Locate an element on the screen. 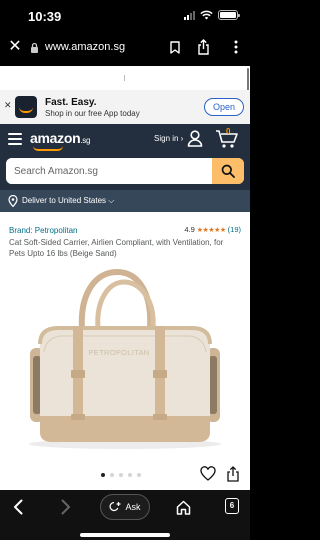 Image resolution: width=320 pixels, height=540 pixels. heart-icon is located at coordinates (208, 473).